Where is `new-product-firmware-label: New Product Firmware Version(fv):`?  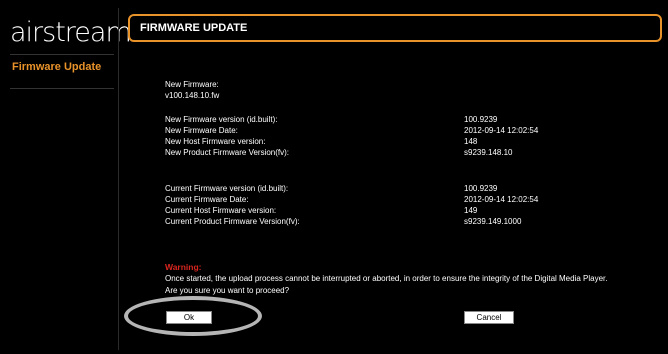
new-product-firmware-label: New Product Firmware Version(fv): is located at coordinates (227, 152).